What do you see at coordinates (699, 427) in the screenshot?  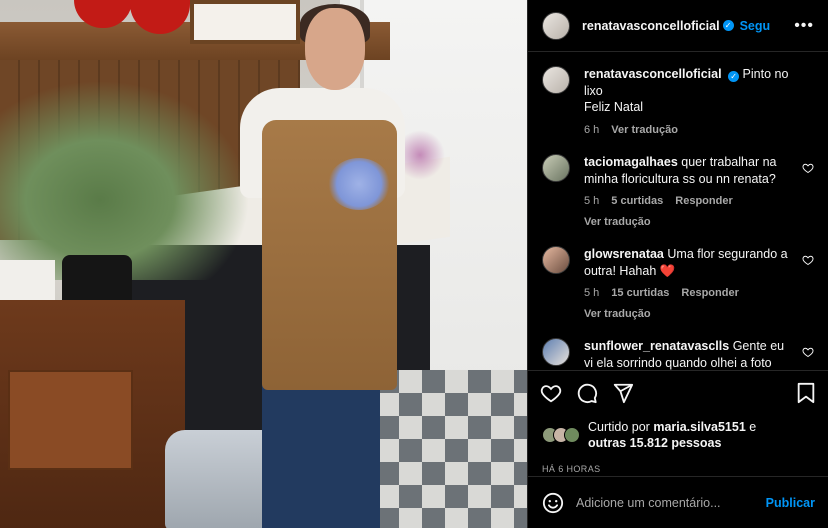 I see `liker-username: maria.silva5151` at bounding box center [699, 427].